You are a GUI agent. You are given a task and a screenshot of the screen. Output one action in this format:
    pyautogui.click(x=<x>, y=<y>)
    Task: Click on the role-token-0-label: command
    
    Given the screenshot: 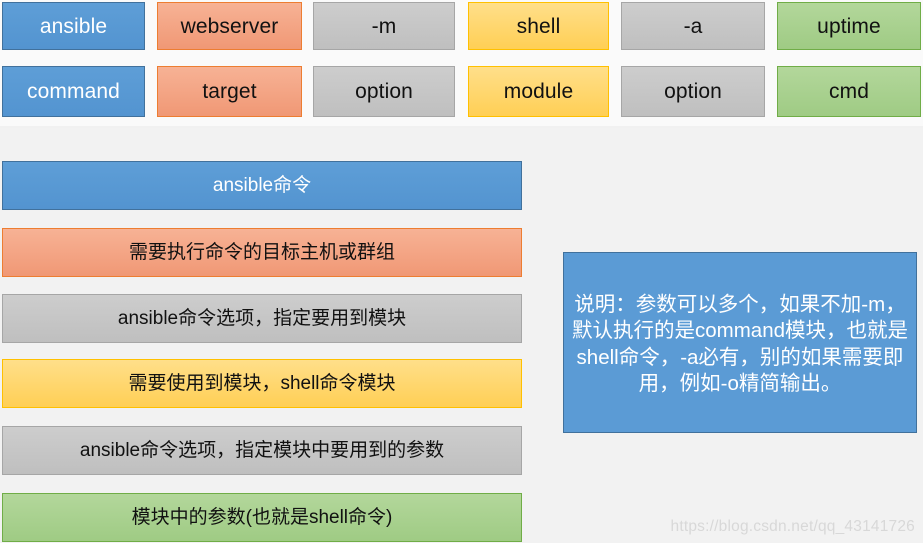 What is the action you would take?
    pyautogui.click(x=73, y=91)
    